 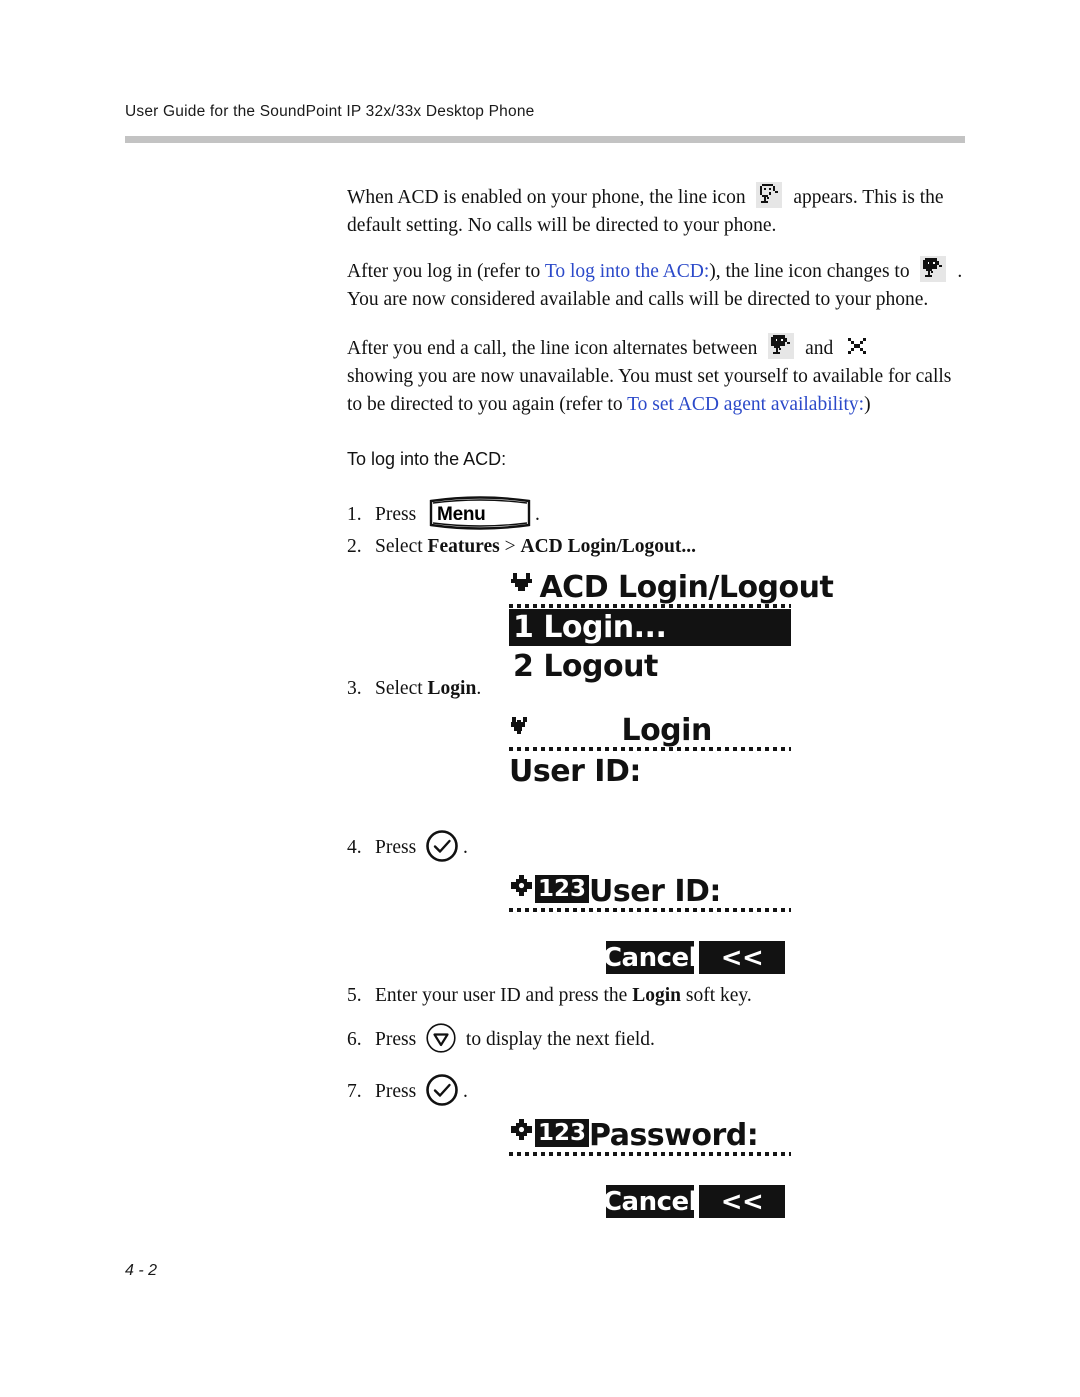 I want to click on lcd-acd-login-logout-menu: ACD Login/Logout 1 Login... 2 Logout, so click(x=671, y=627).